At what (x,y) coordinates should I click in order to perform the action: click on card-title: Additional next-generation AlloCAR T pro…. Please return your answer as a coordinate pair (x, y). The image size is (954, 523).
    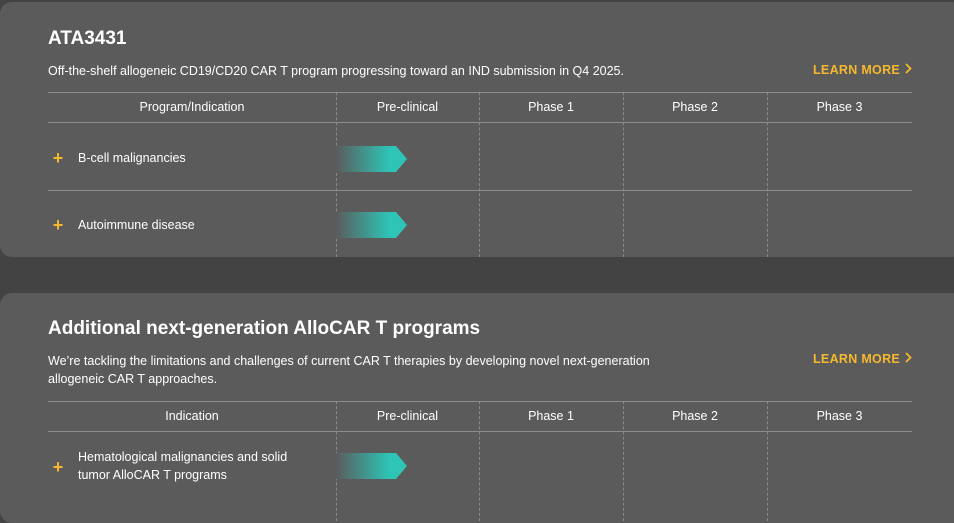
    Looking at the image, I should click on (264, 328).